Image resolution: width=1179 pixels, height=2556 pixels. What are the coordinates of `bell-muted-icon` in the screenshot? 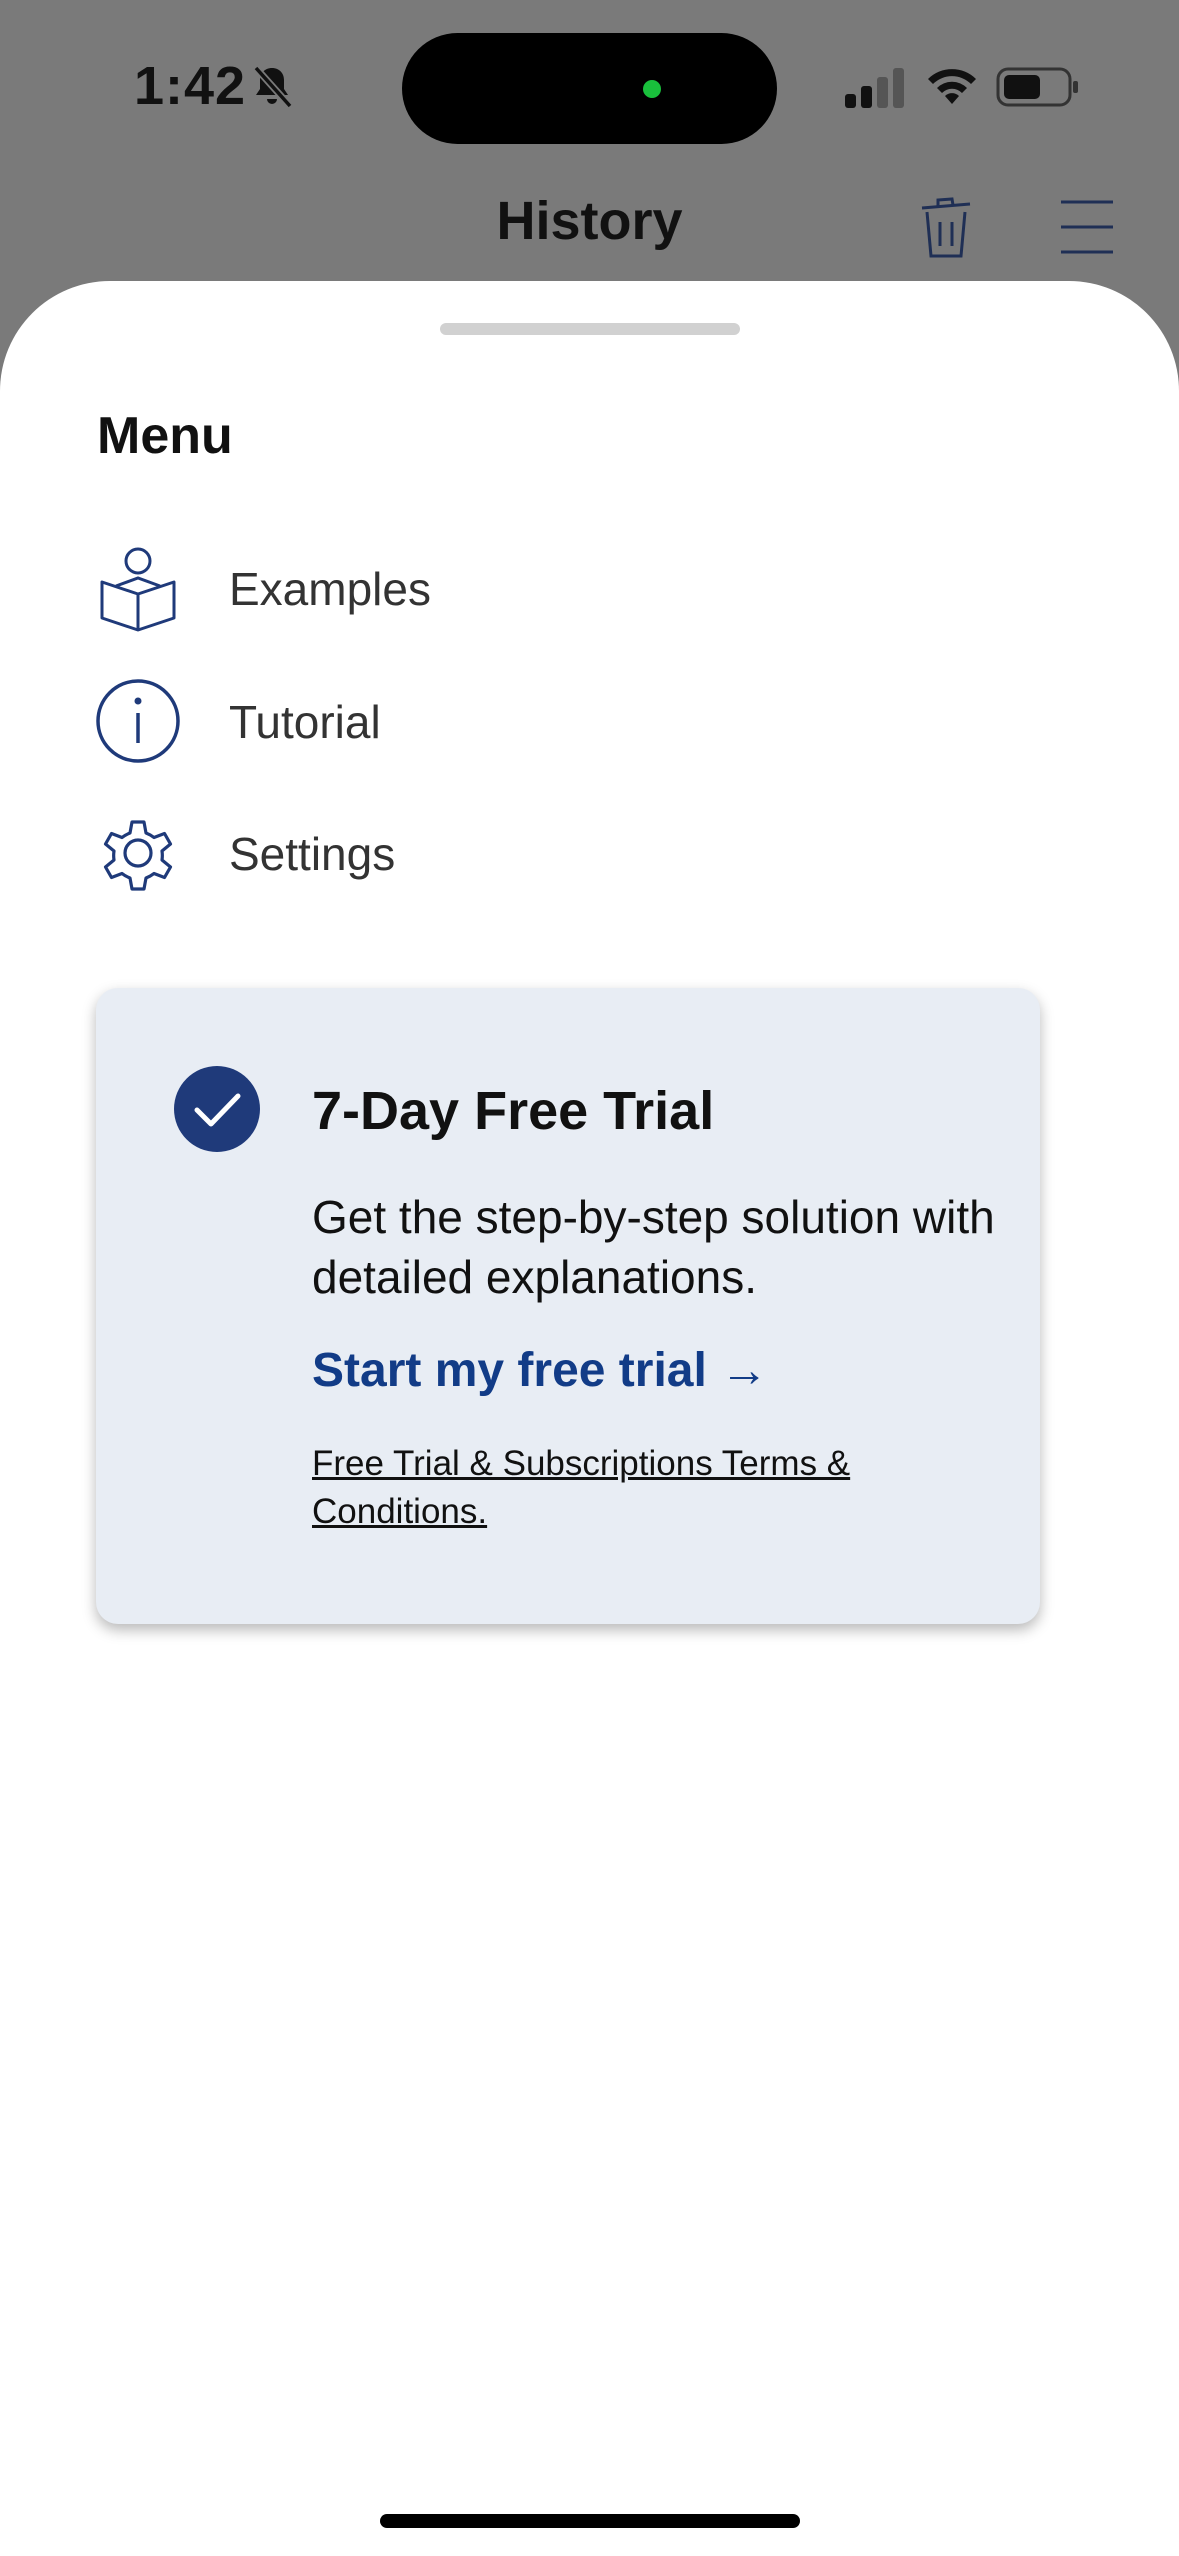 It's located at (273, 87).